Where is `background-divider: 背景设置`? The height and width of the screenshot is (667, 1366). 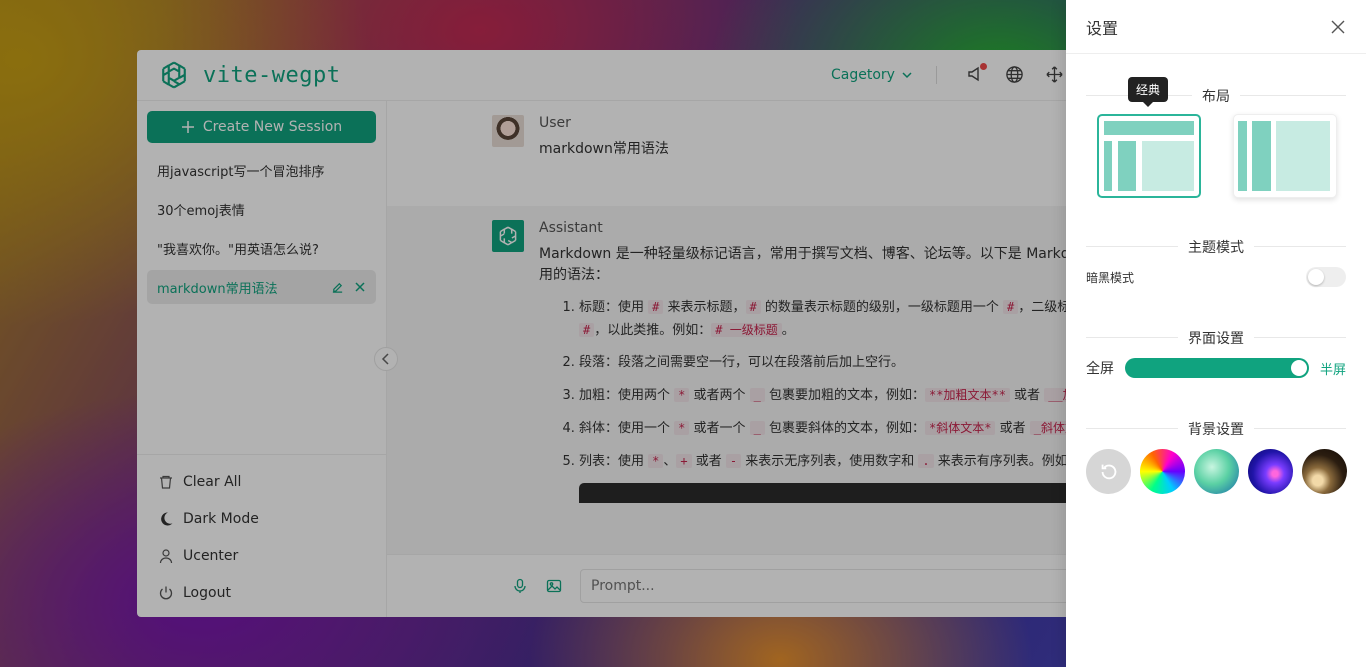 background-divider: 背景设置 is located at coordinates (1216, 428).